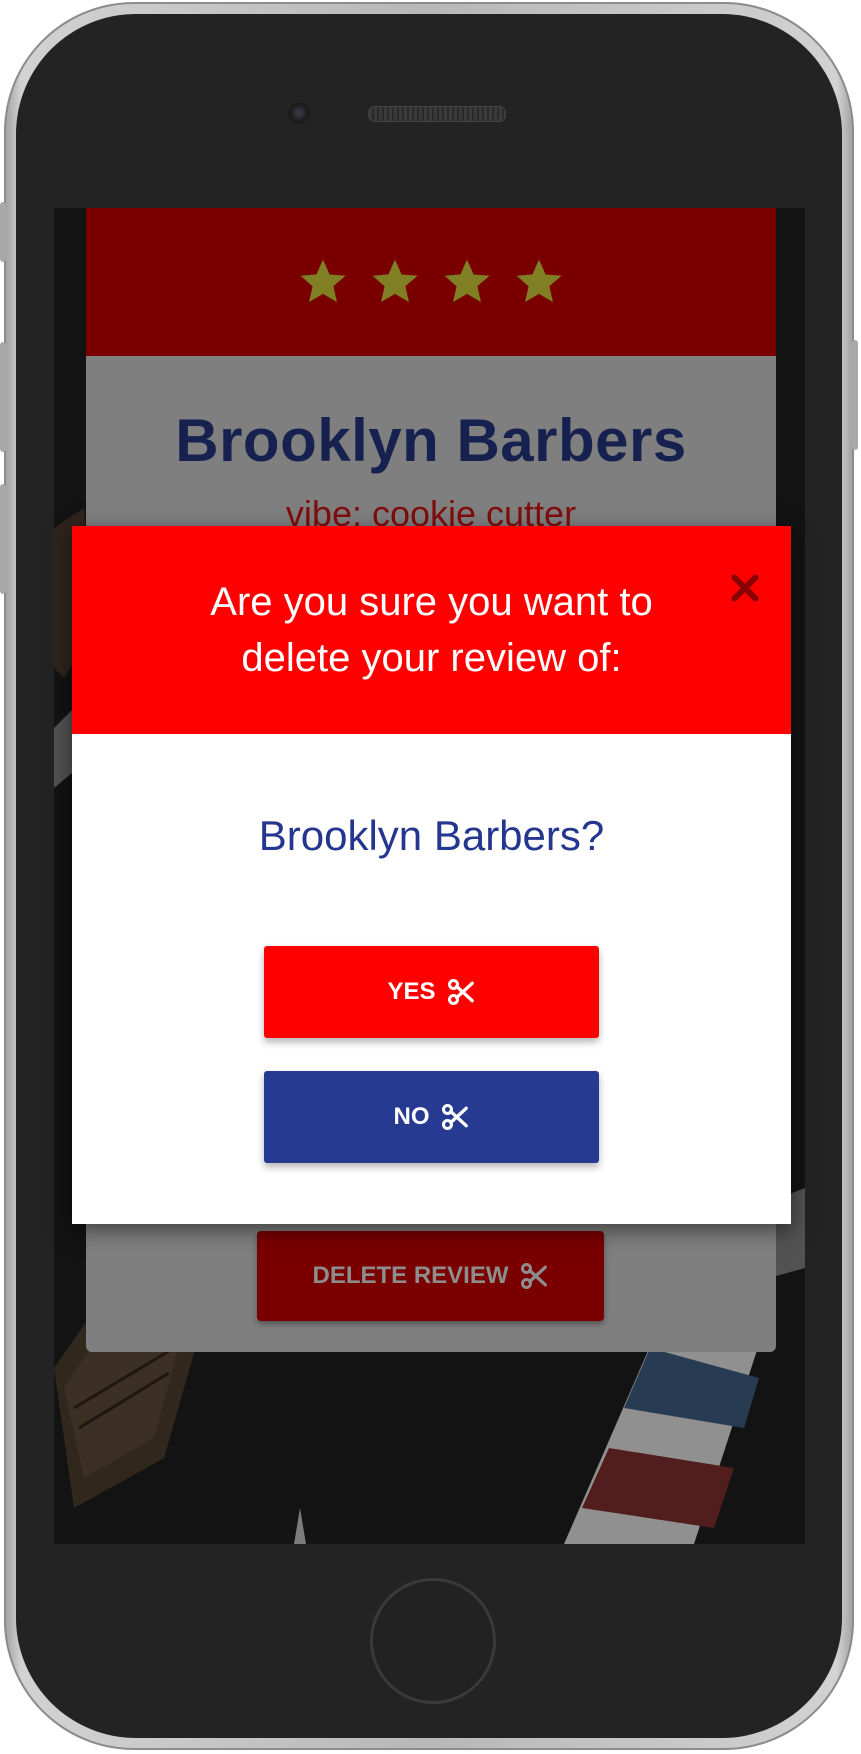  I want to click on volume-down-button, so click(3, 539).